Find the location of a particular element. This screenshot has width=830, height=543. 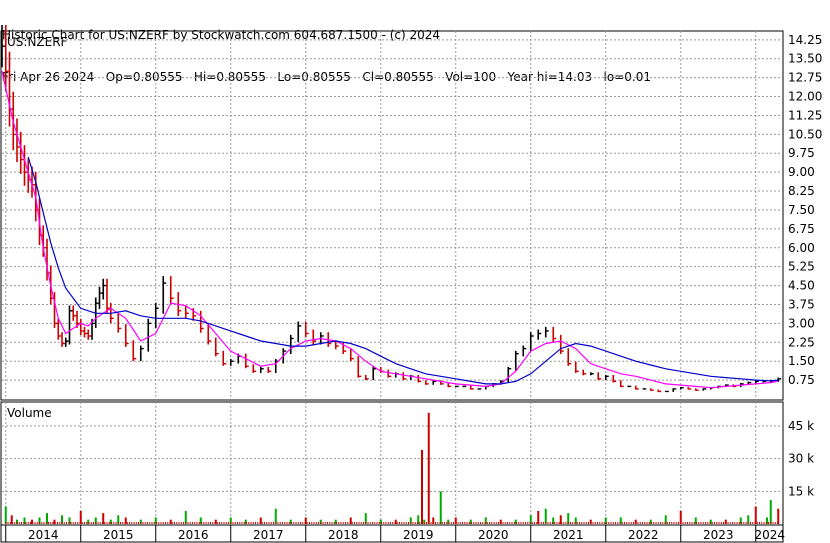

volume-panel-title: Volume is located at coordinates (29, 413).